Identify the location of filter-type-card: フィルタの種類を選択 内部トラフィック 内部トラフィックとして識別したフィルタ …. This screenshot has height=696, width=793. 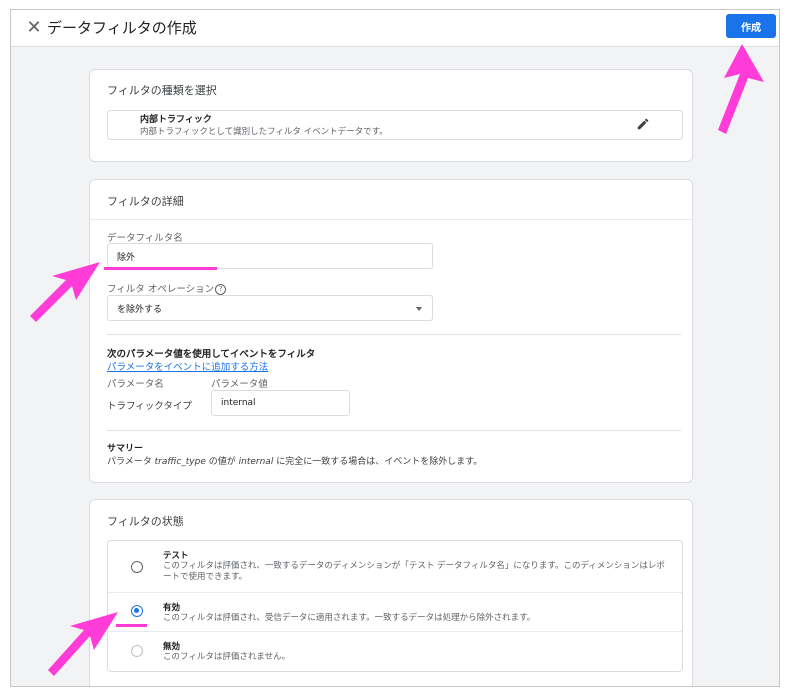
(391, 115).